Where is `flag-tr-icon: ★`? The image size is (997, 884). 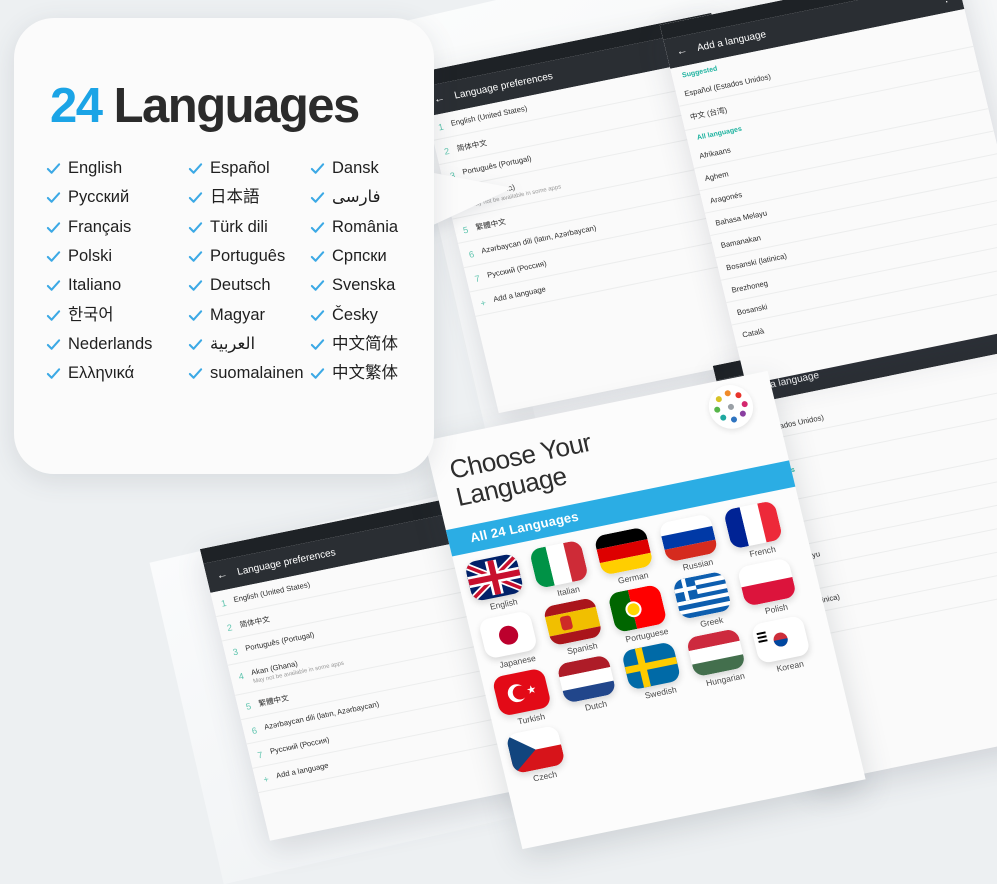
flag-tr-icon: ★ is located at coordinates (521, 692).